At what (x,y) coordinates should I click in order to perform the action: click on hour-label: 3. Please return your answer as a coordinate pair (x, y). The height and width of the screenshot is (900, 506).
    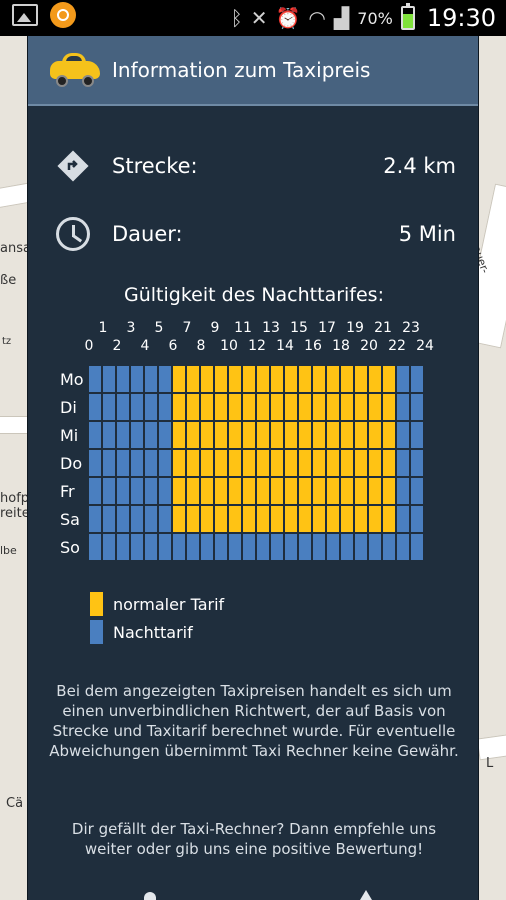
    Looking at the image, I should click on (131, 328).